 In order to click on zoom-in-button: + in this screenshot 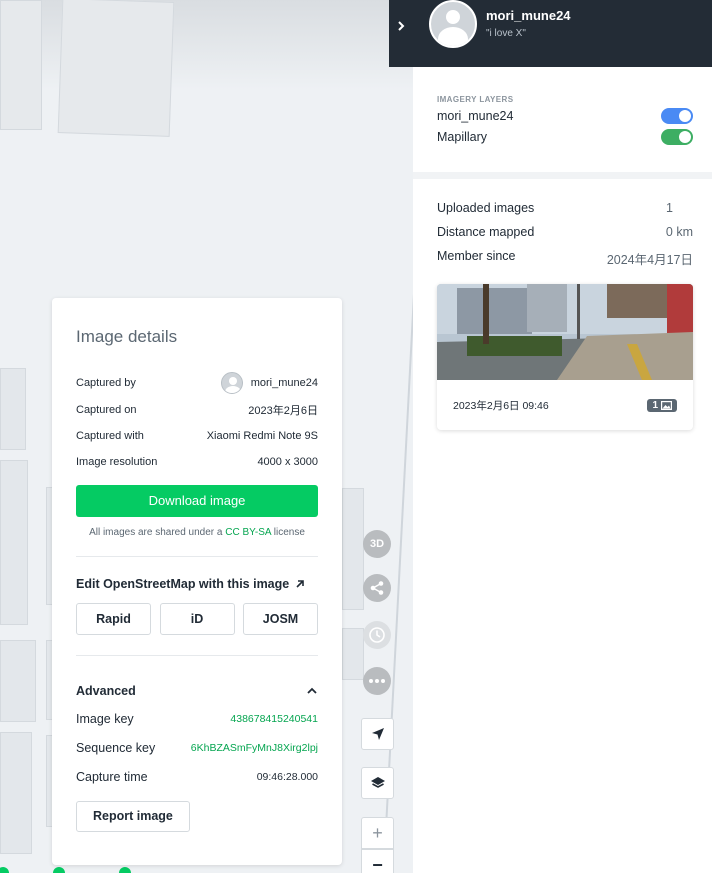, I will do `click(377, 833)`.